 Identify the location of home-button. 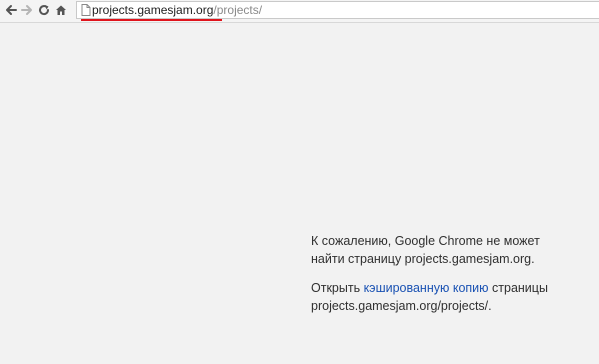
(61, 10).